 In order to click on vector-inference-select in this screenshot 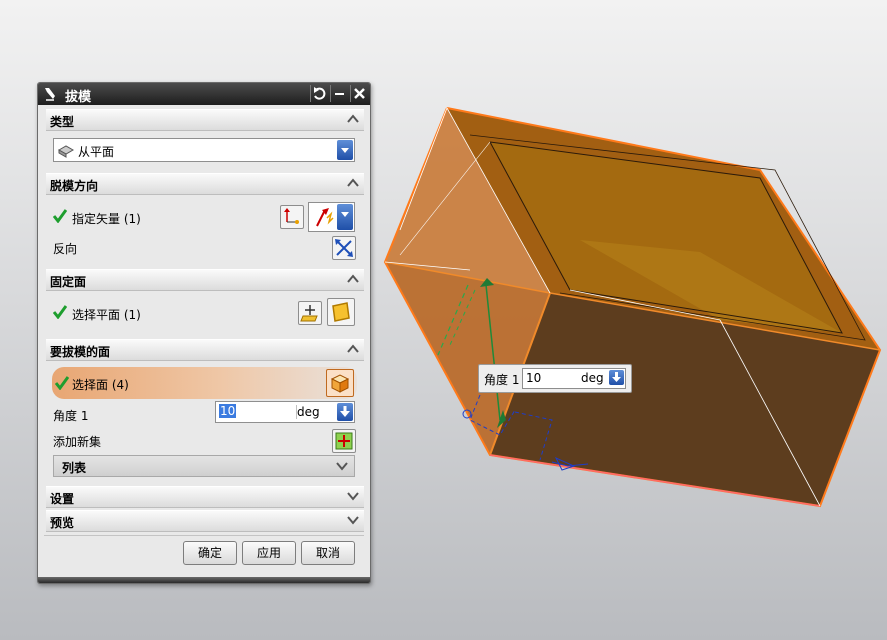, I will do `click(331, 217)`.